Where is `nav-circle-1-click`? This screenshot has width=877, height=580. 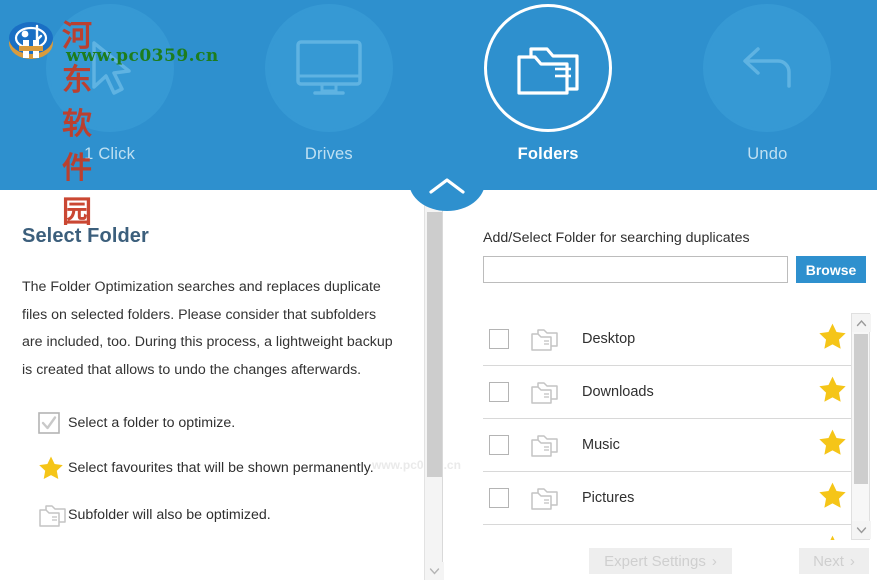 nav-circle-1-click is located at coordinates (109, 68).